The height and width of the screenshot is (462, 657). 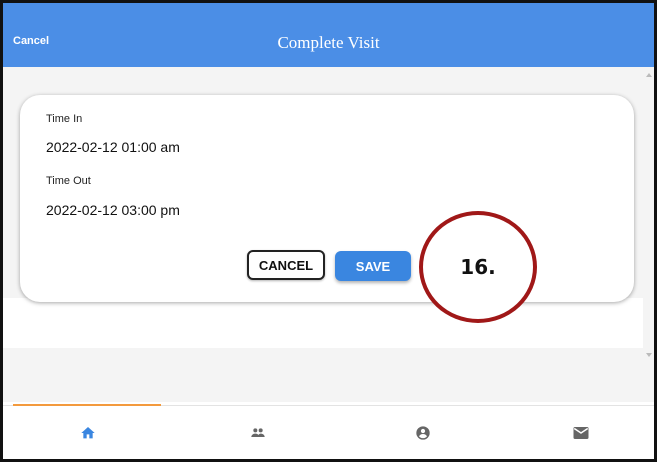 What do you see at coordinates (478, 267) in the screenshot?
I see `step-annotation-circle: 16.` at bounding box center [478, 267].